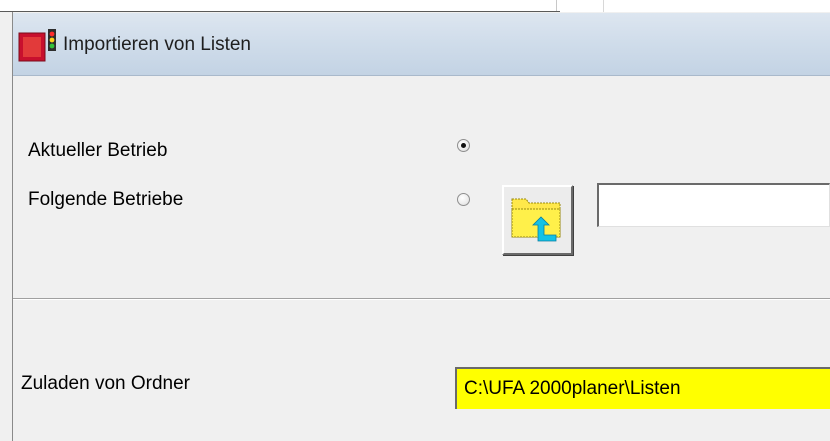 The image size is (830, 441). What do you see at coordinates (713, 205) in the screenshot?
I see `betriebe-input` at bounding box center [713, 205].